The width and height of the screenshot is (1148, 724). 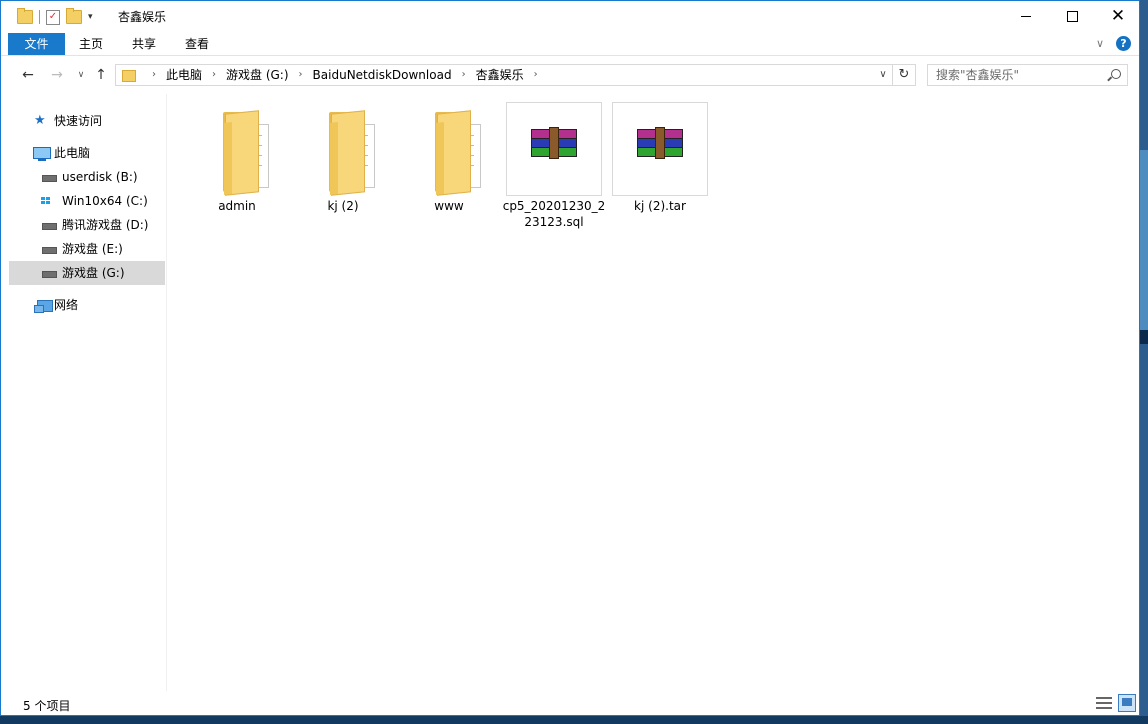 I want to click on properties-icon: ✓, so click(x=53, y=17).